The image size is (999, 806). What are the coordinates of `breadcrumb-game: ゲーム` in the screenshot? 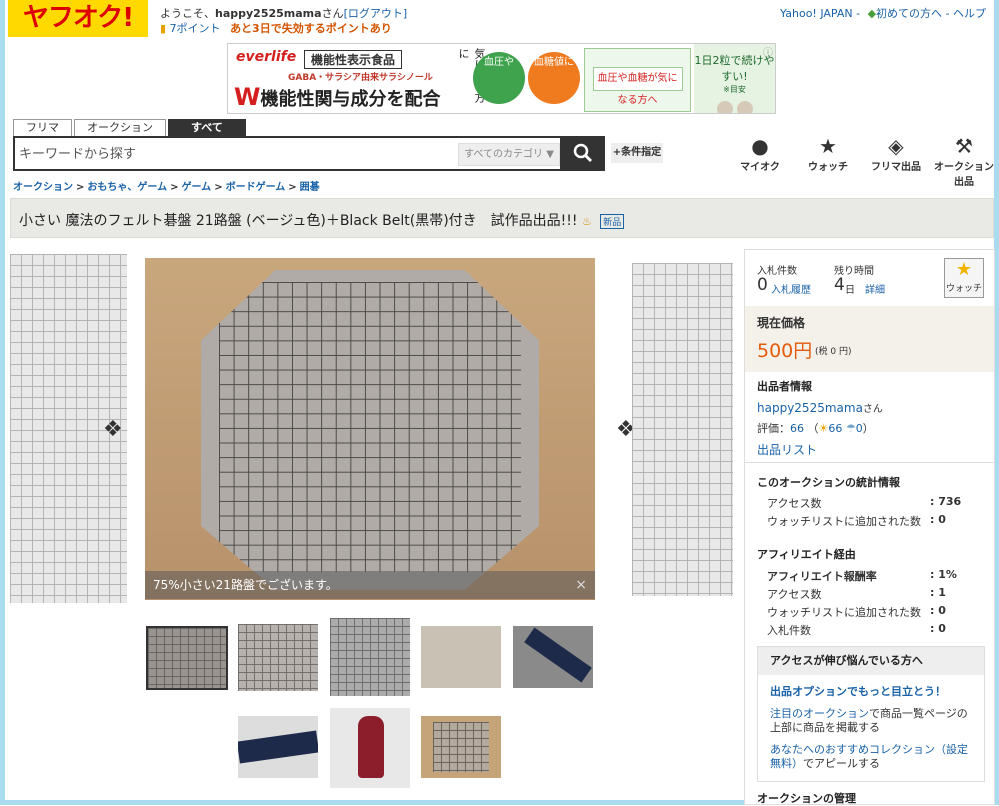 It's located at (196, 187).